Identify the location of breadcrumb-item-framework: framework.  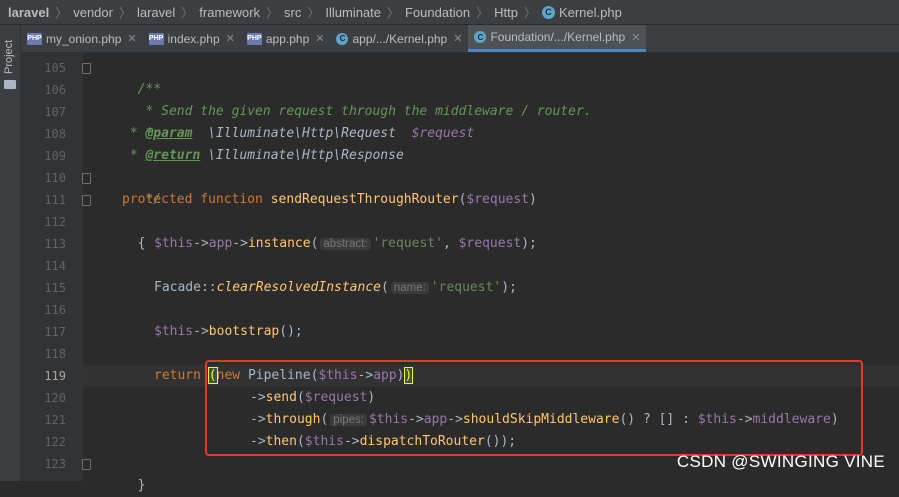
(229, 12).